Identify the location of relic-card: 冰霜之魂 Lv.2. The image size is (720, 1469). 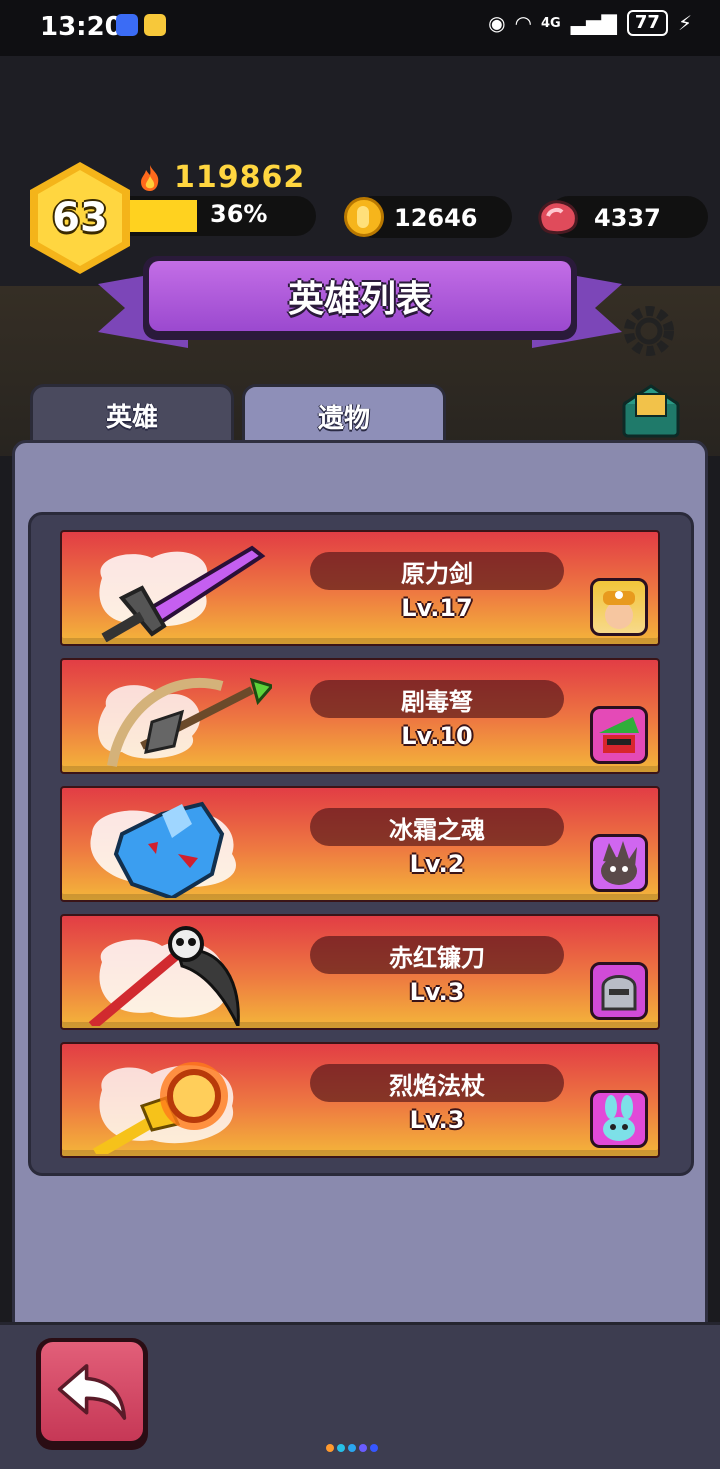
(360, 844).